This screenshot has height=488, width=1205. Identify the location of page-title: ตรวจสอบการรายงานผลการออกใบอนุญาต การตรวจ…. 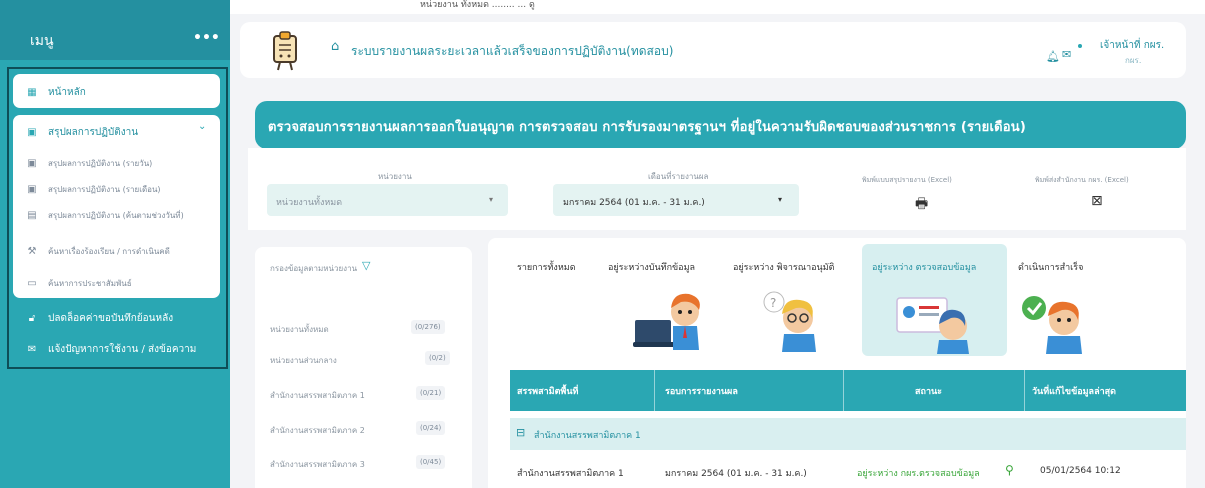
(647, 127).